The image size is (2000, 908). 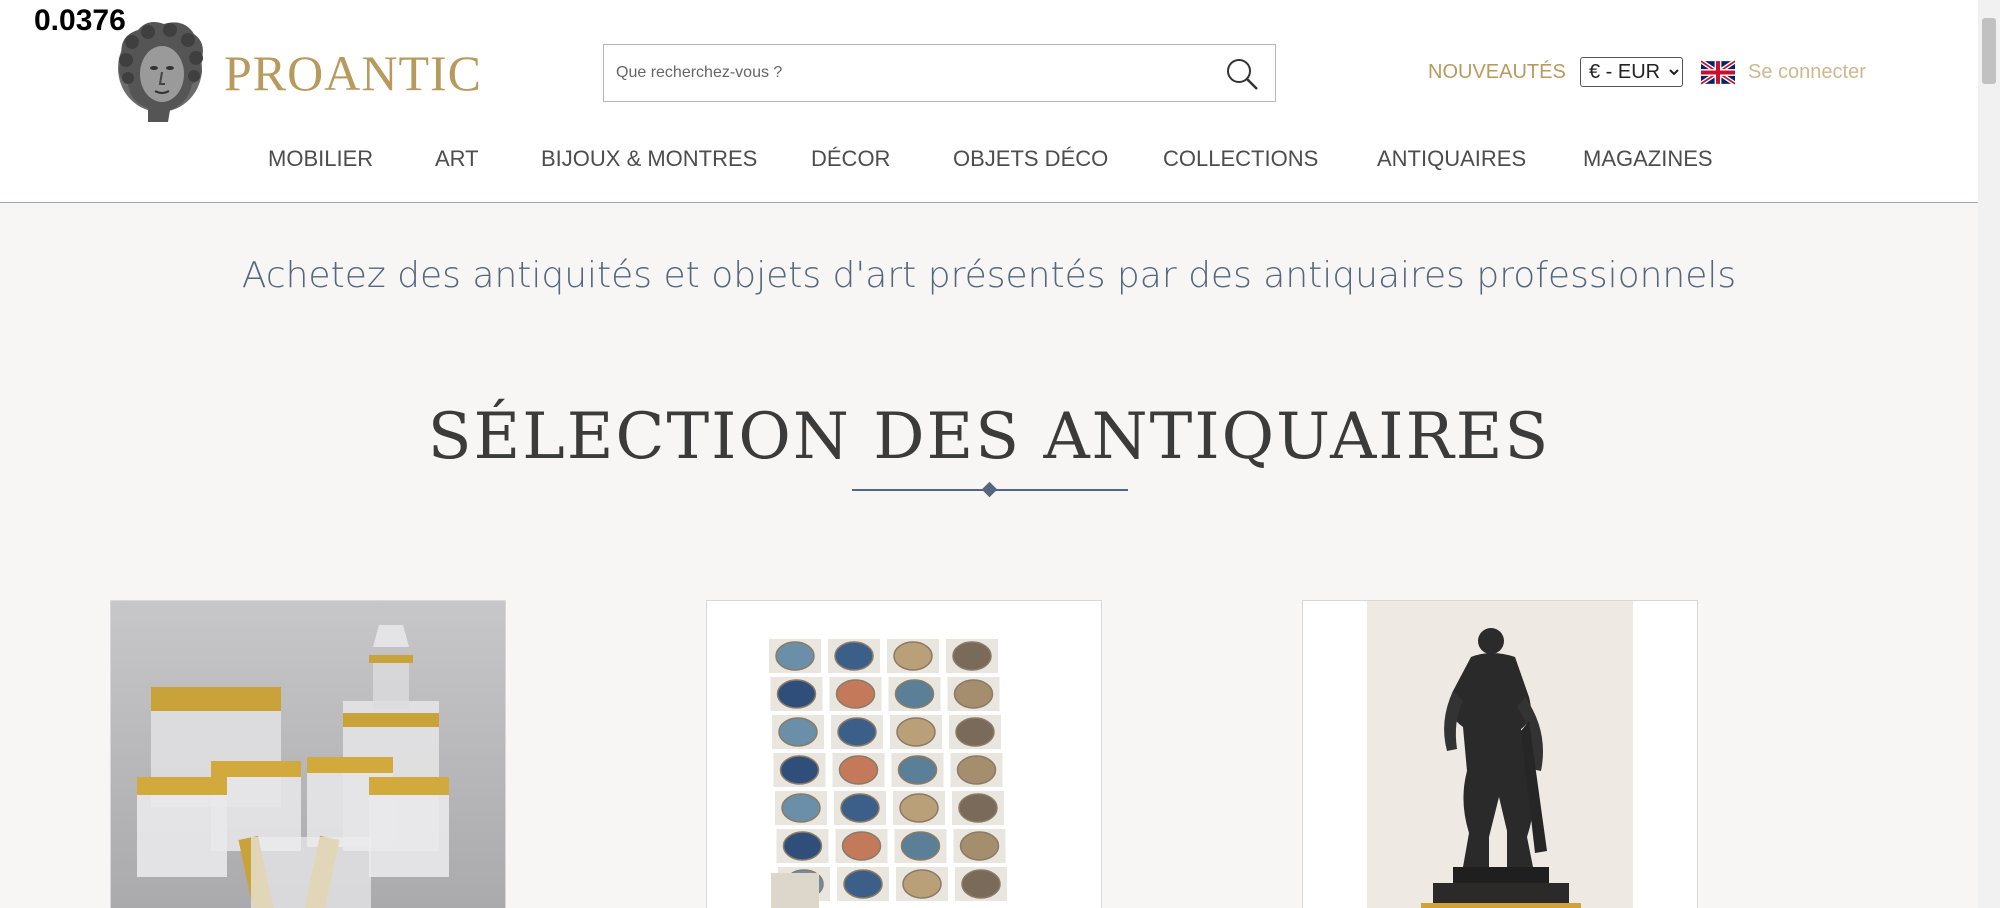 What do you see at coordinates (1648, 159) in the screenshot?
I see `nav-item-magazines: MAGAZINES` at bounding box center [1648, 159].